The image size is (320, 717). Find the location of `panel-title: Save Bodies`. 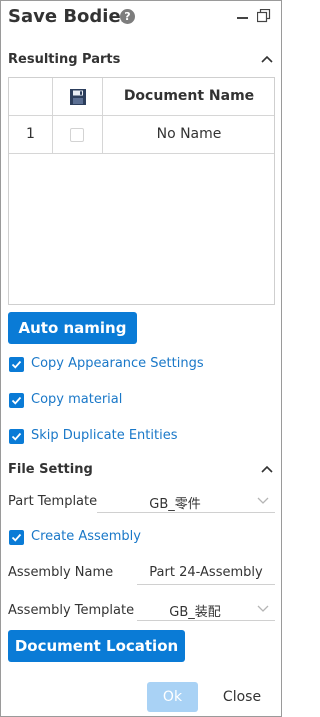

panel-title: Save Bodies is located at coordinates (70, 16).